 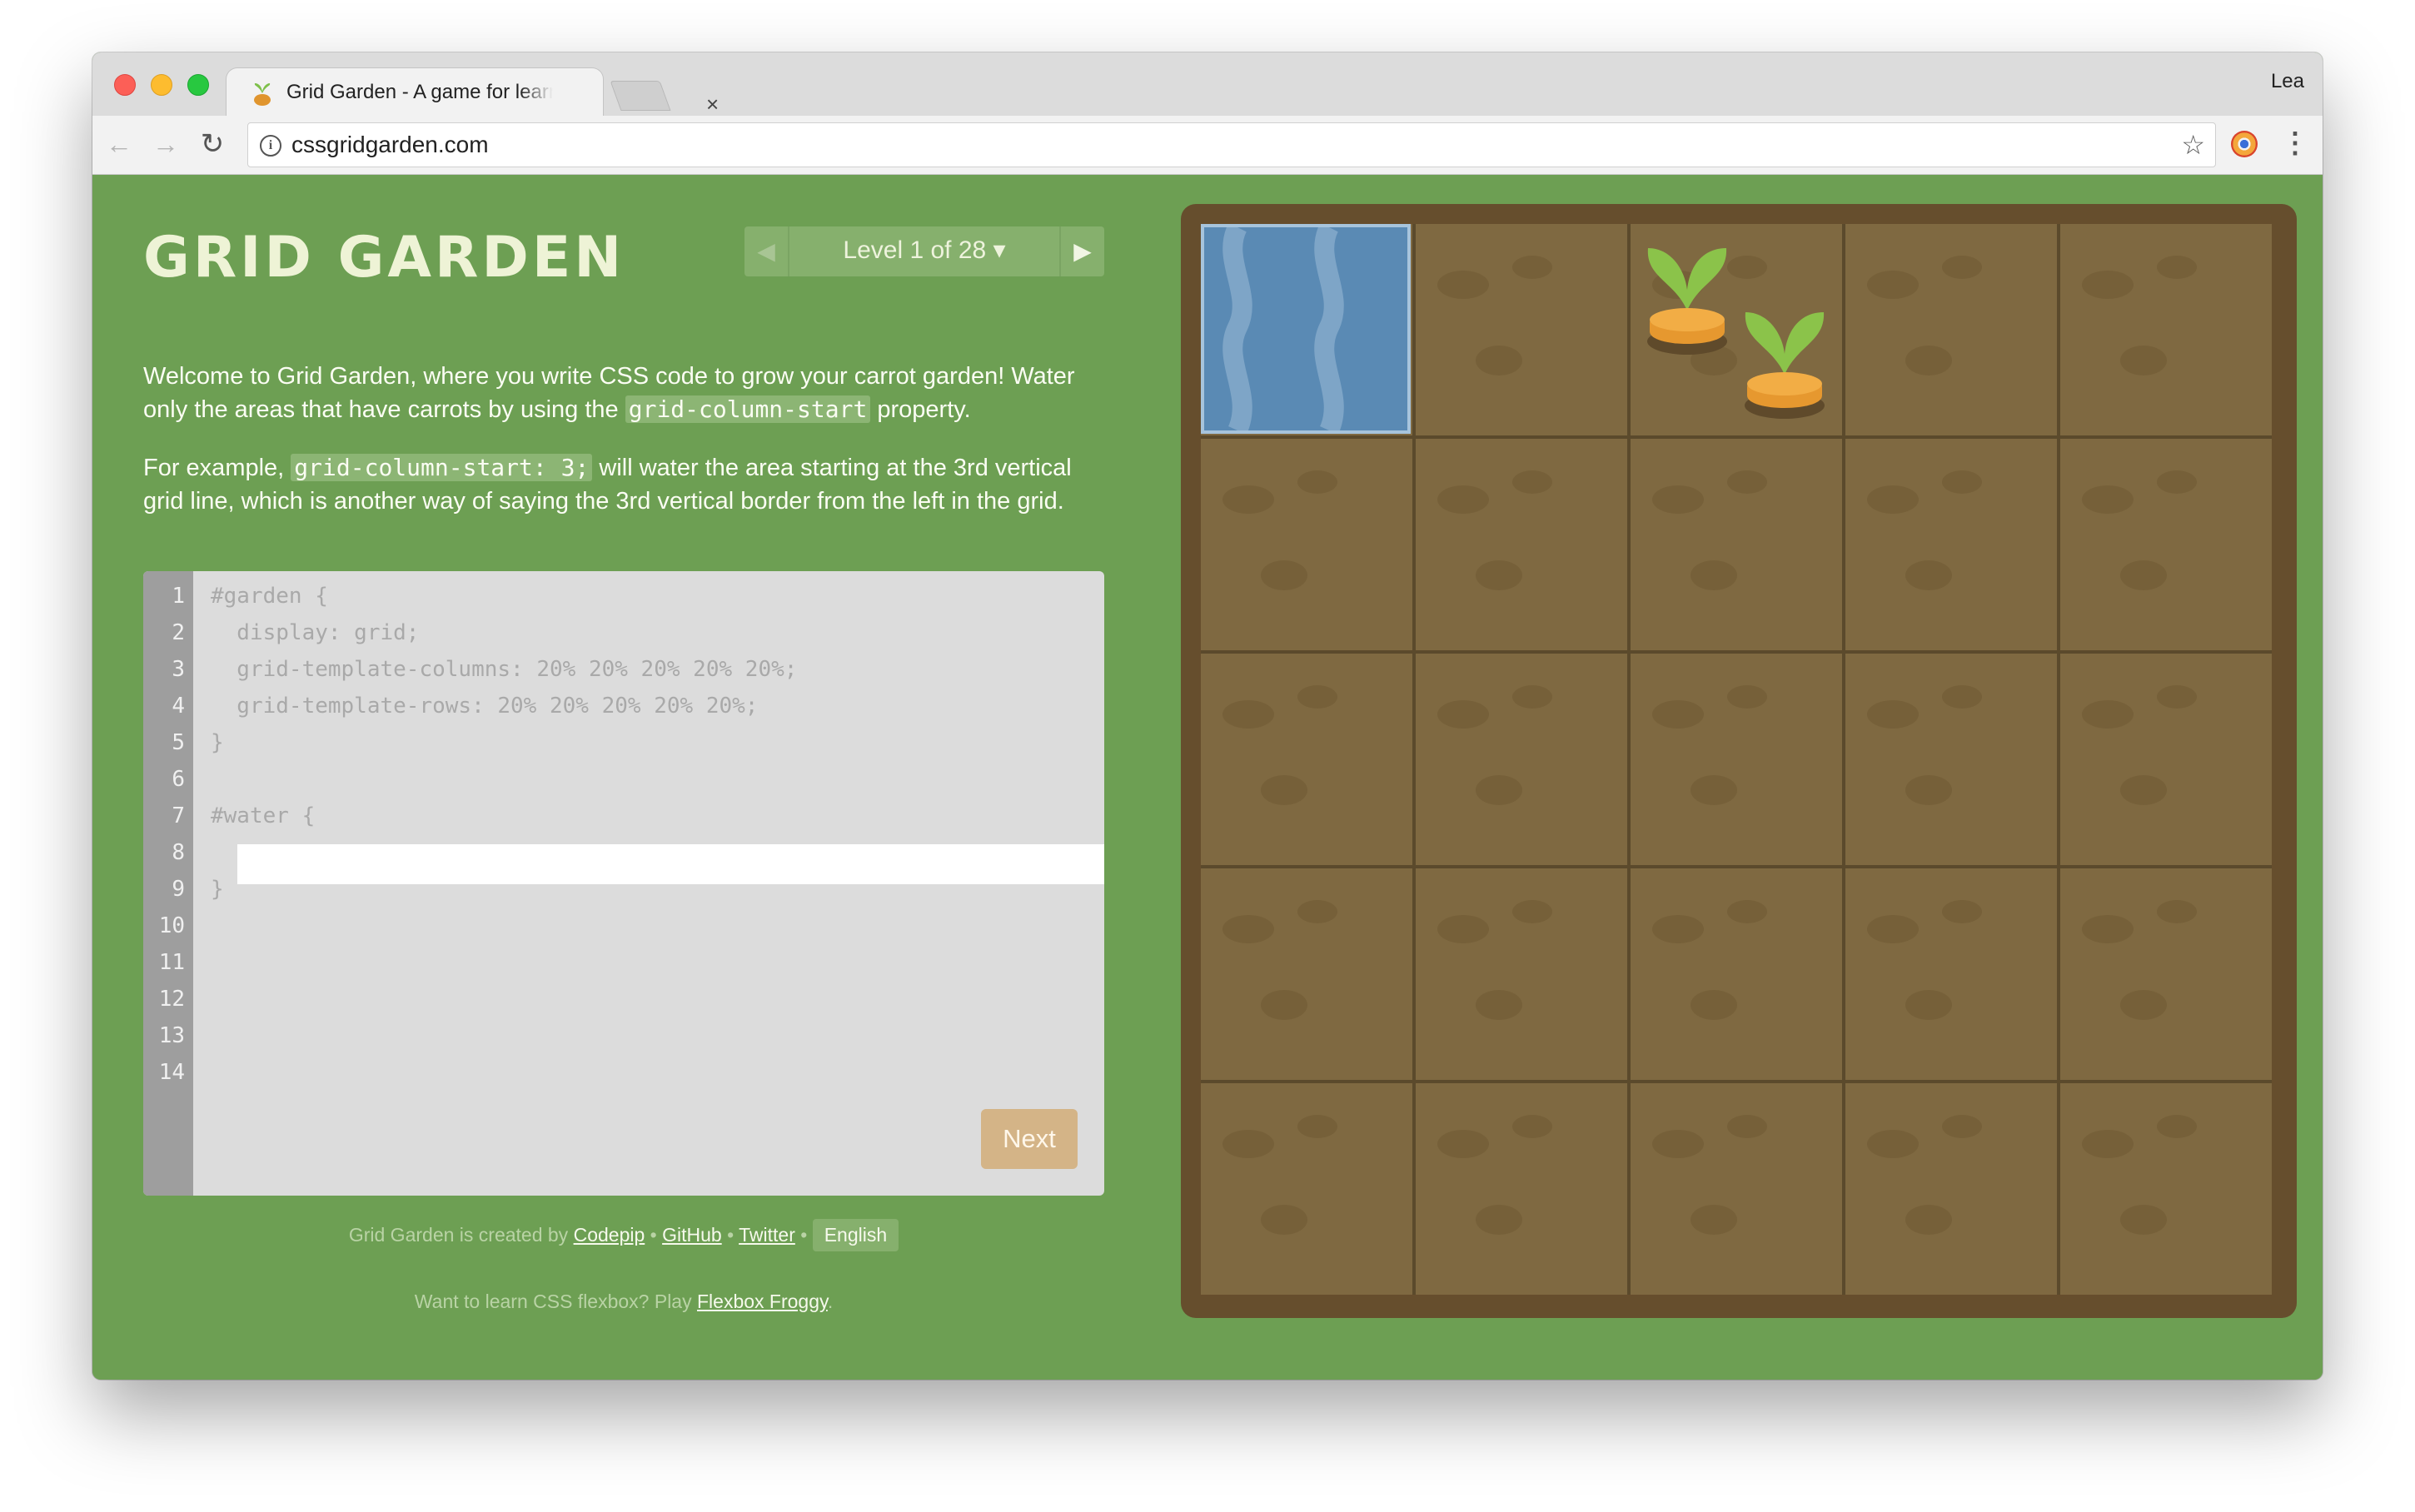 What do you see at coordinates (315, 632) in the screenshot?
I see `code-line: display: grid;` at bounding box center [315, 632].